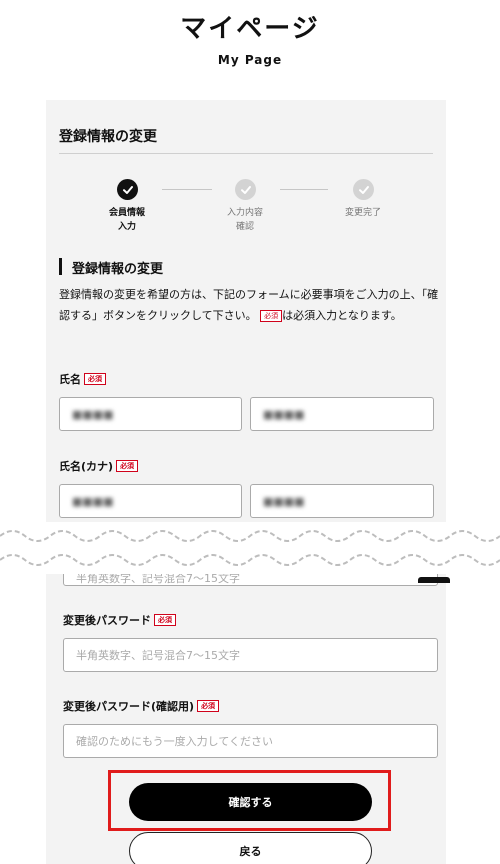 The width and height of the screenshot is (500, 864). What do you see at coordinates (126, 220) in the screenshot?
I see `step-1-label: 会員情報 入力` at bounding box center [126, 220].